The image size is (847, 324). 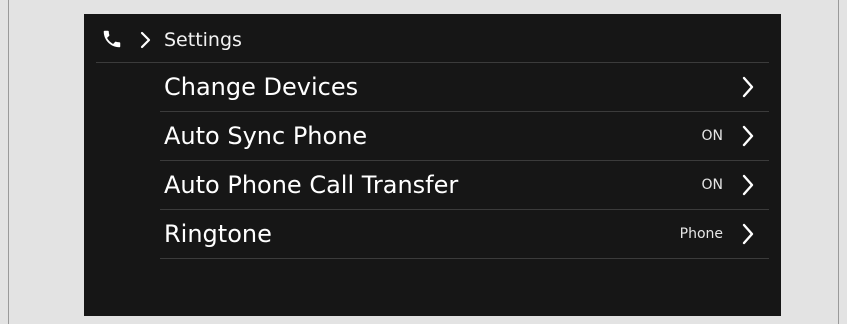 What do you see at coordinates (464, 234) in the screenshot?
I see `menu-item-ringtone: Ringtone Phone` at bounding box center [464, 234].